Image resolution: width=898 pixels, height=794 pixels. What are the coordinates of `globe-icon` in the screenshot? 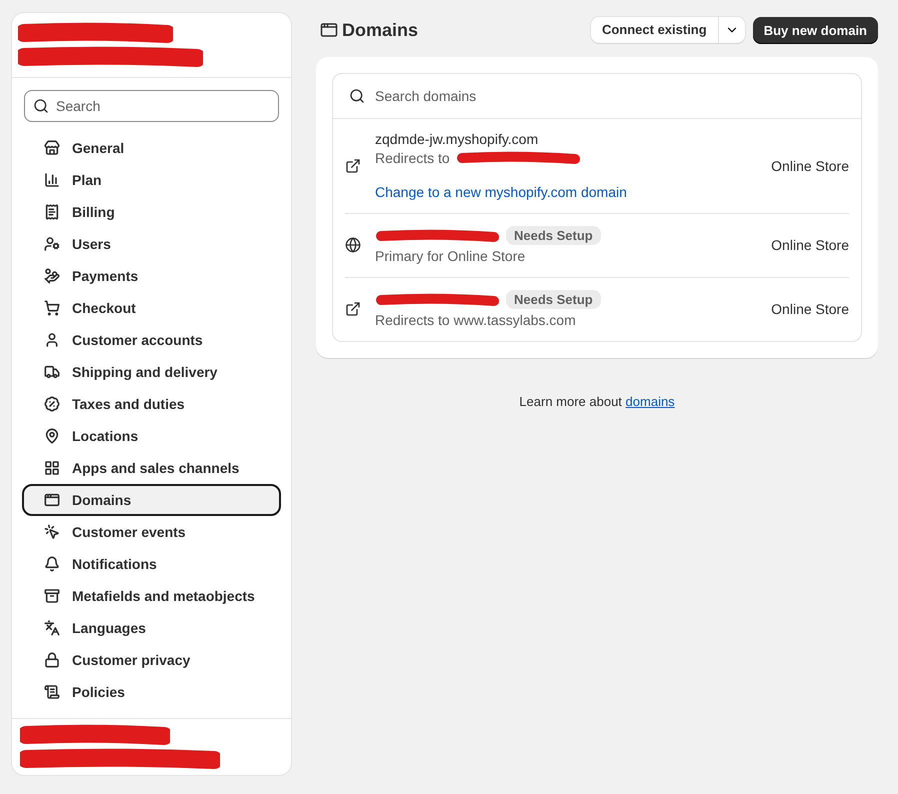 It's located at (353, 245).